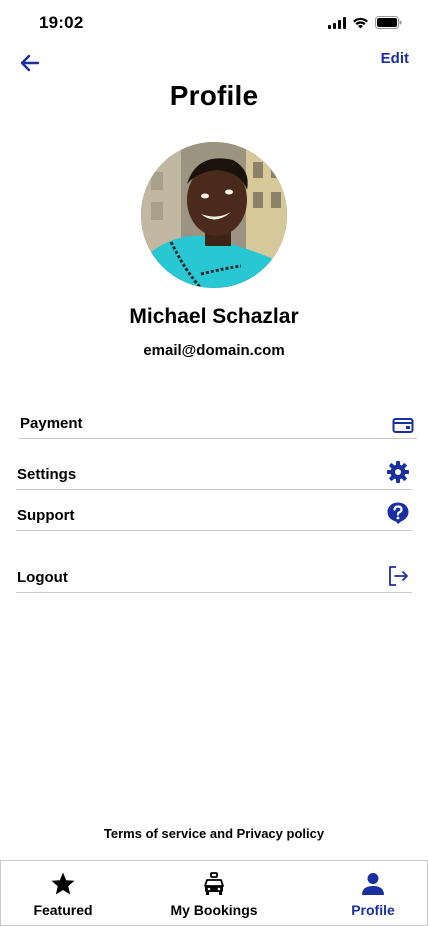 The image size is (428, 926). I want to click on status-icons, so click(365, 22).